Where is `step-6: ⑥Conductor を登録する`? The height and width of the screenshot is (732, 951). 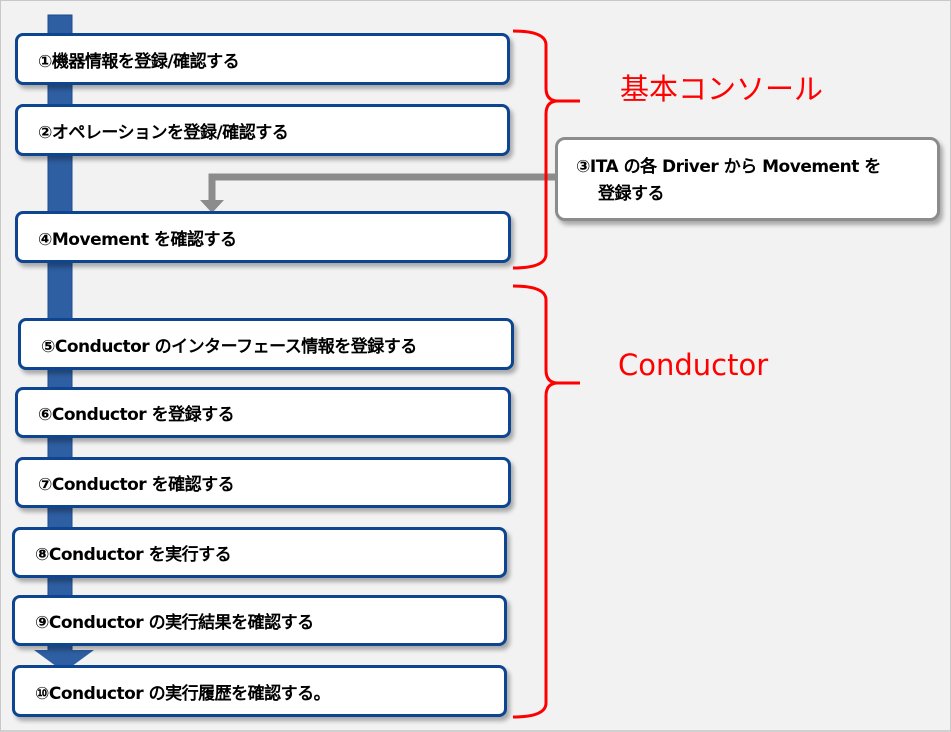
step-6: ⑥Conductor を登録する is located at coordinates (263, 412).